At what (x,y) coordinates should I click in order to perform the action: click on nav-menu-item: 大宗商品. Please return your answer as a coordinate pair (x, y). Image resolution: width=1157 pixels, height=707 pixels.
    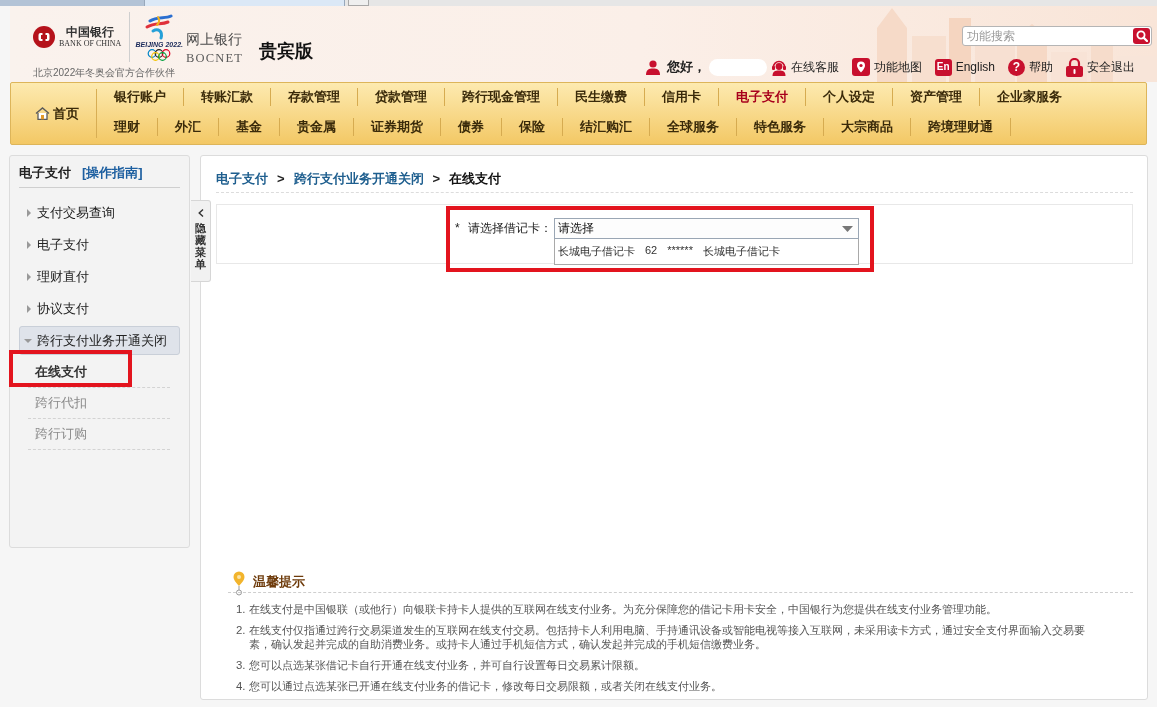
    Looking at the image, I should click on (867, 127).